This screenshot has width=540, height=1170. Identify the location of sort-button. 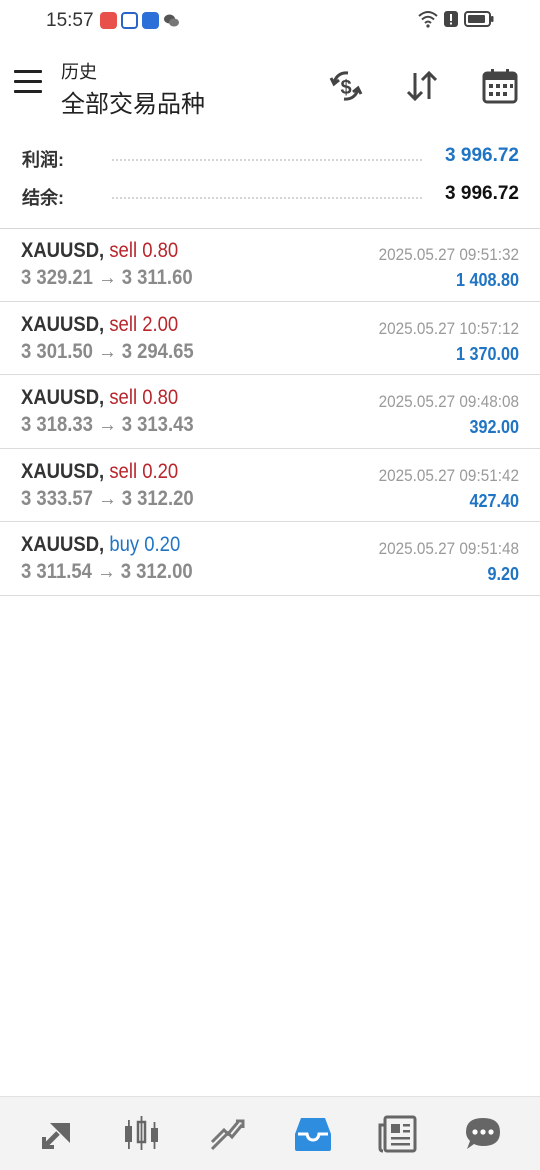
(422, 86).